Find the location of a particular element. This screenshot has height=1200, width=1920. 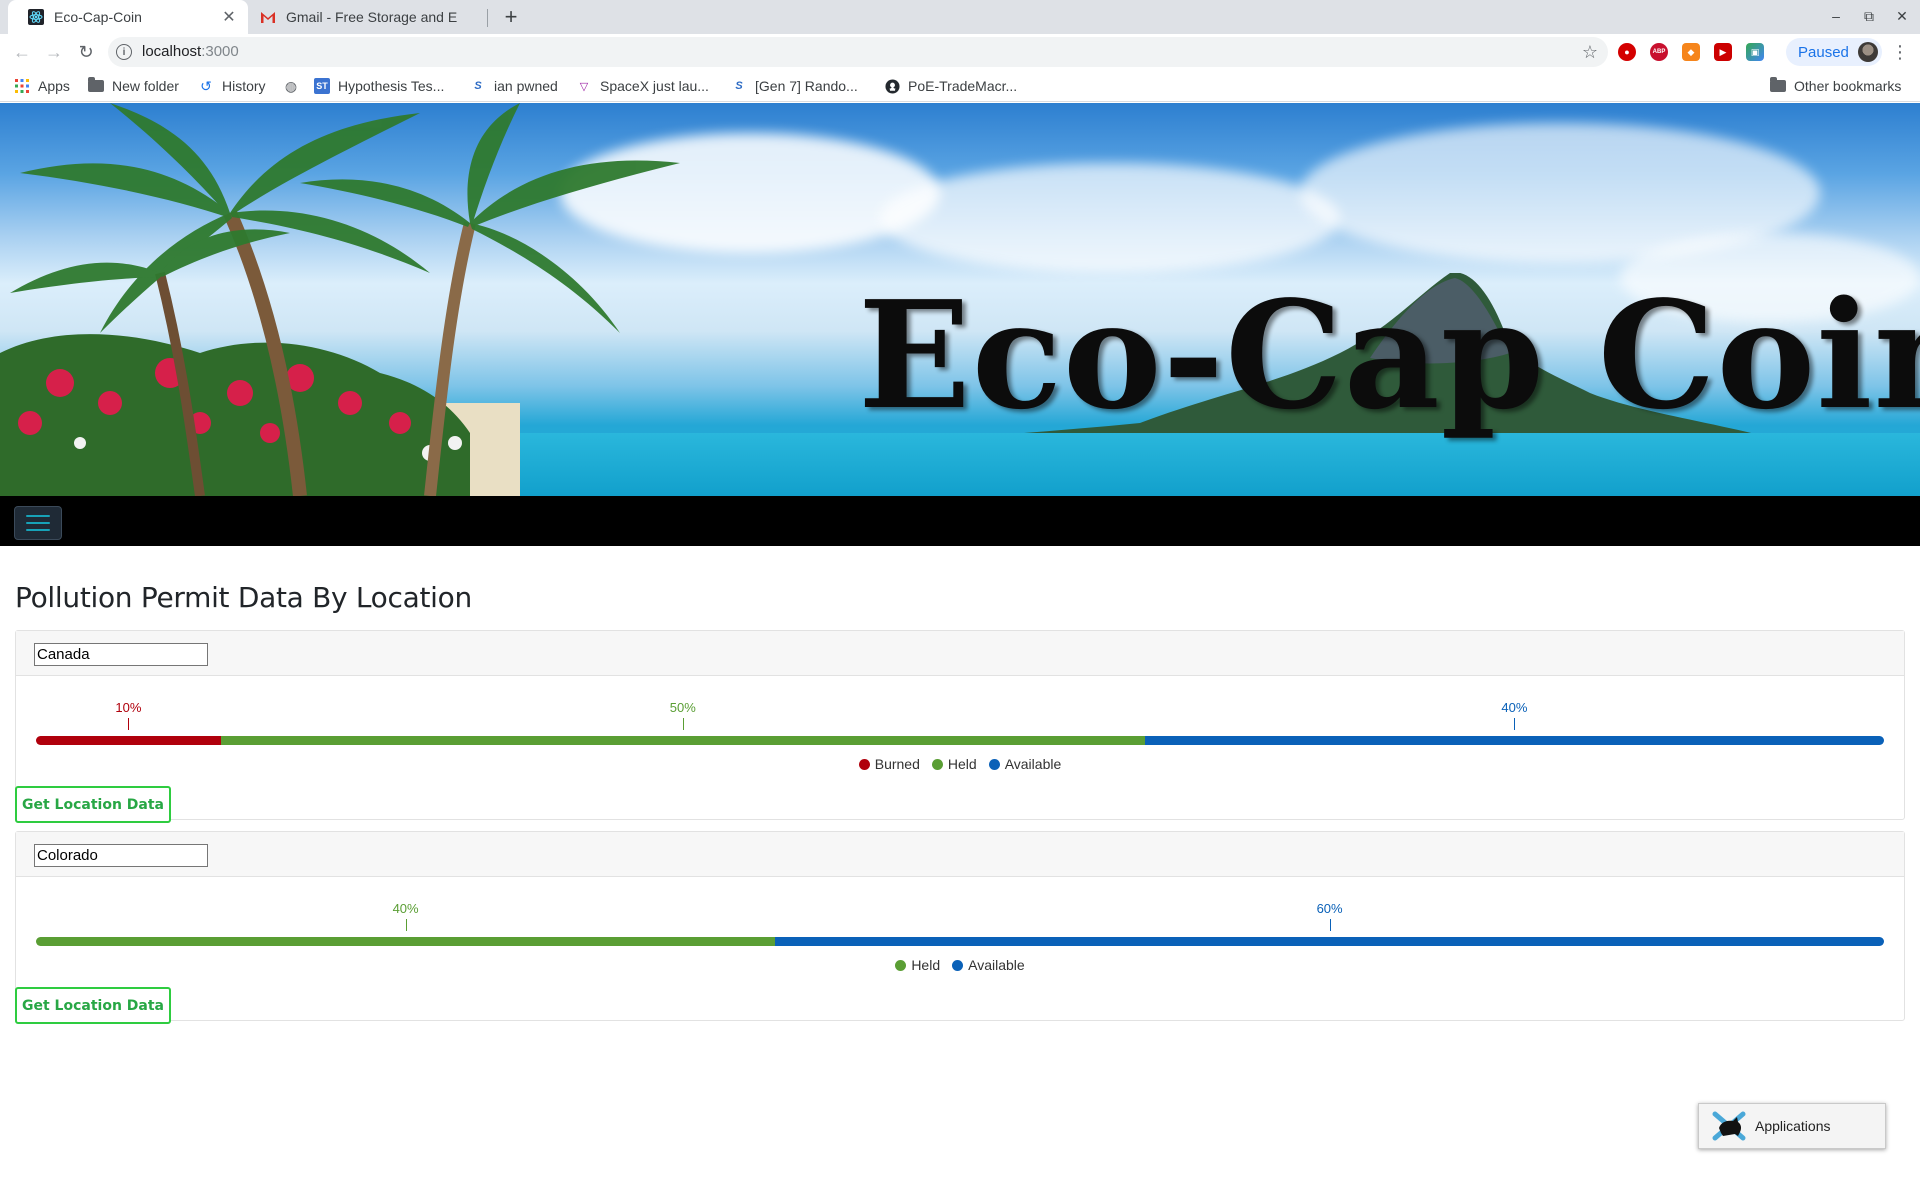

permit-bar is located at coordinates (960, 740).